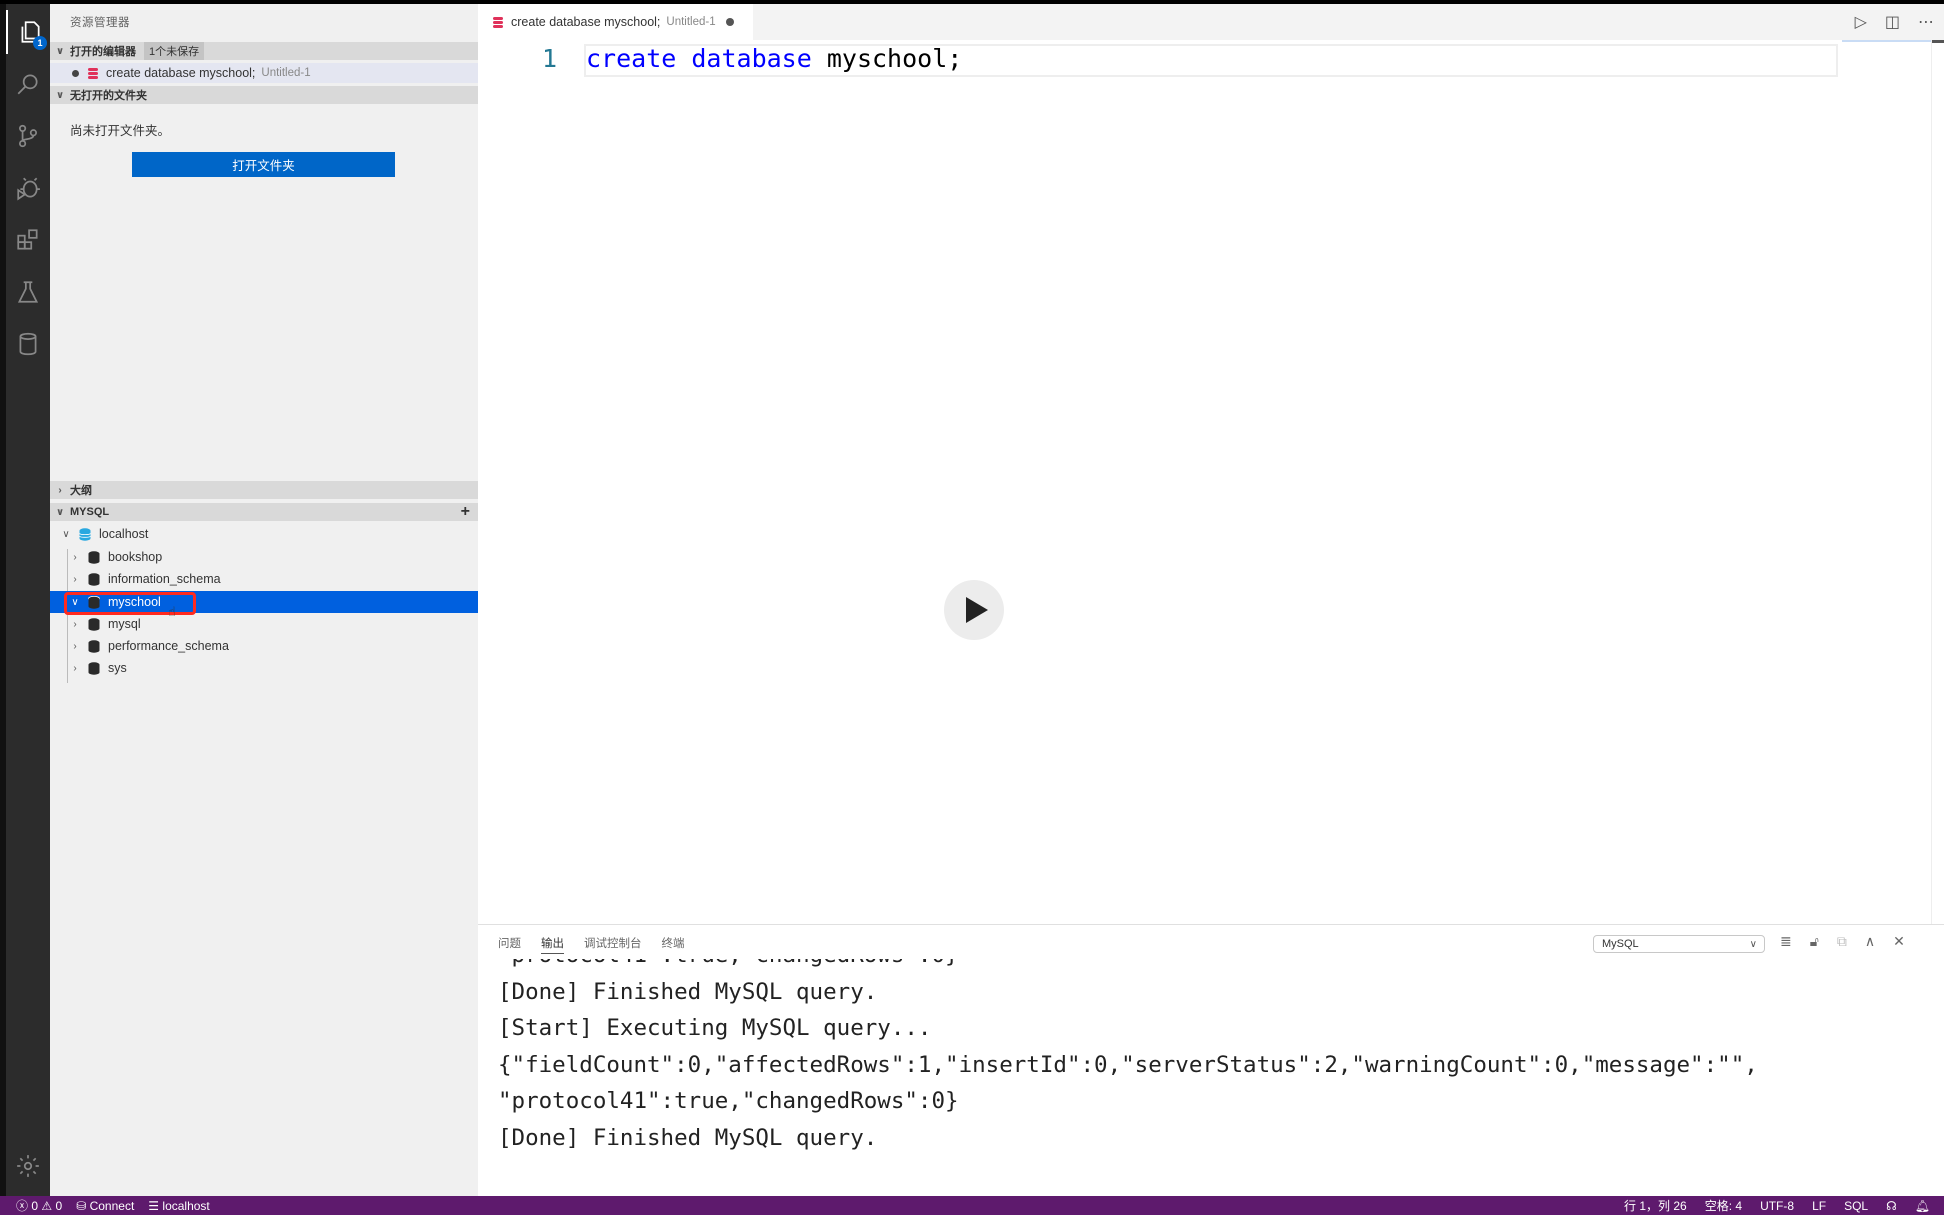 The height and width of the screenshot is (1215, 1944). I want to click on open-editor-item: create database myschool; Untitled-1, so click(264, 73).